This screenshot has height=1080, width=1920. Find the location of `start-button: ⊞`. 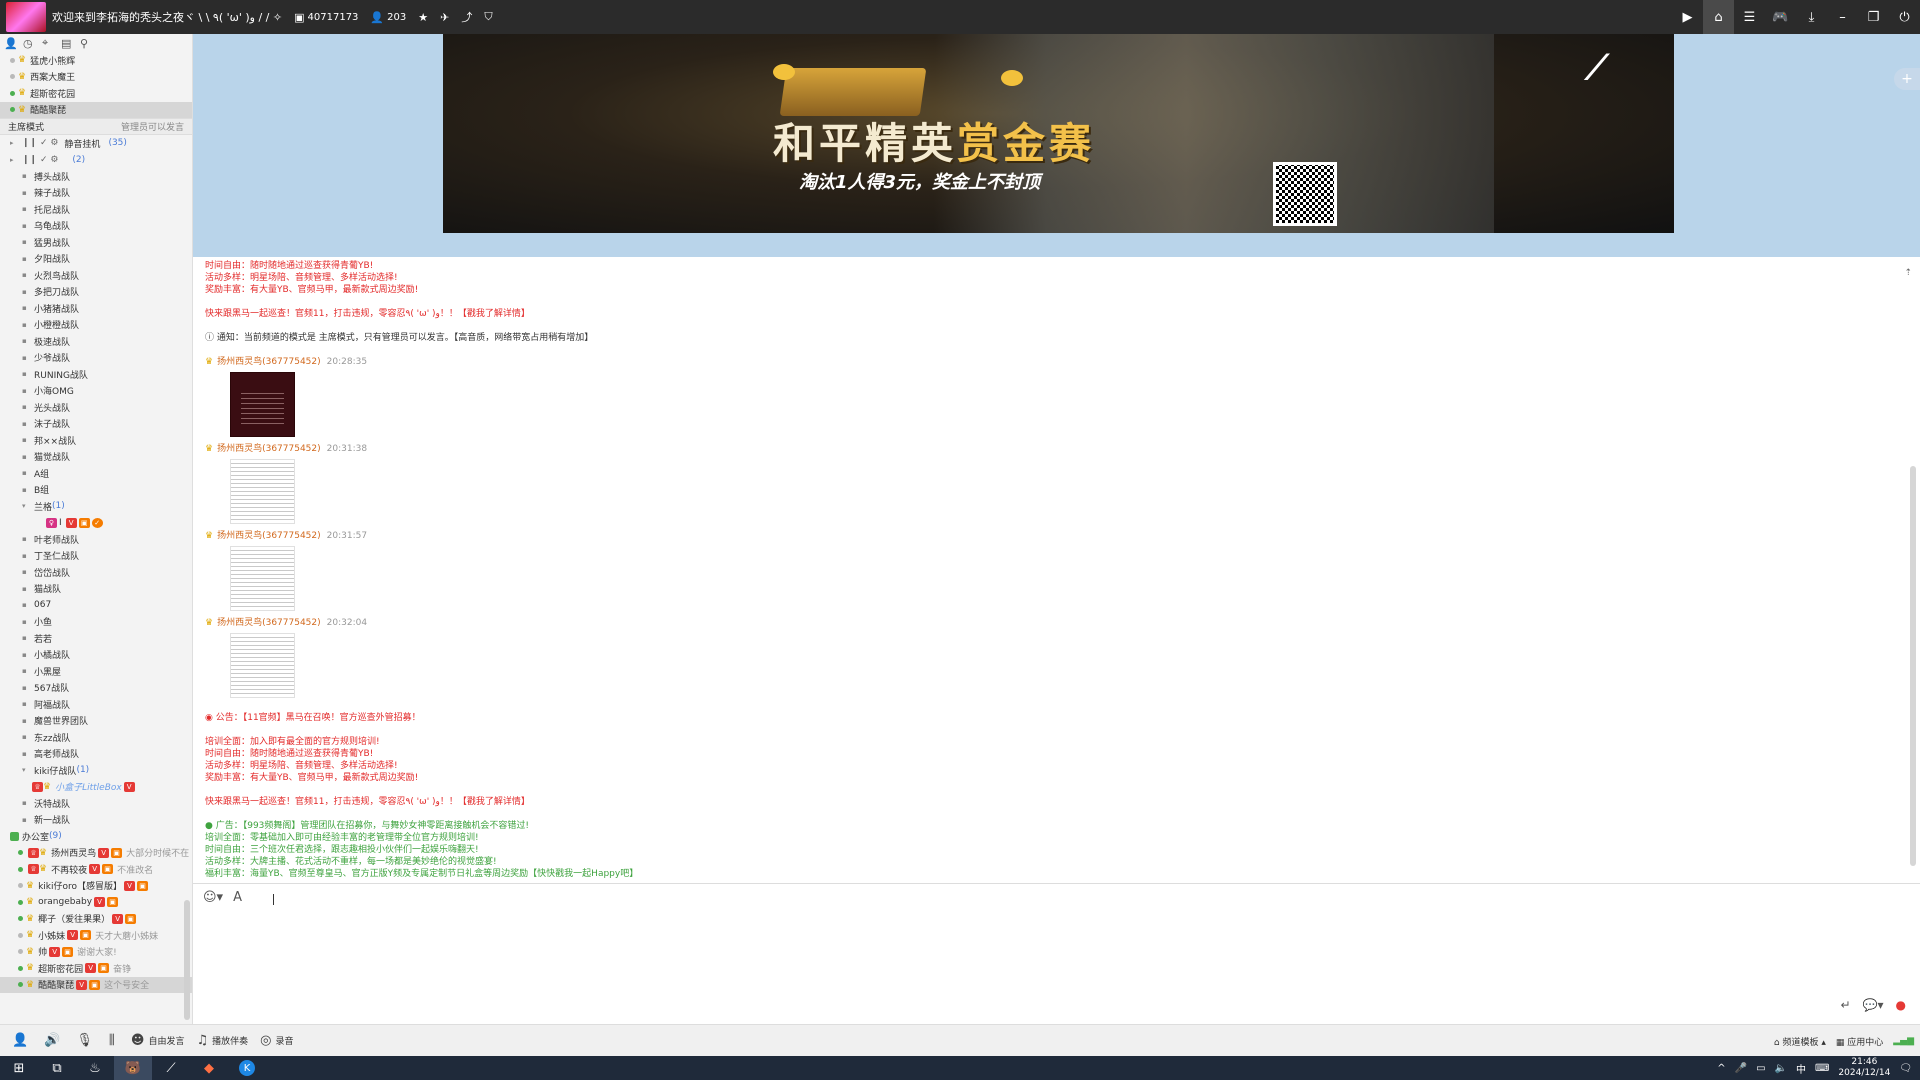

start-button: ⊞ is located at coordinates (19, 1068).